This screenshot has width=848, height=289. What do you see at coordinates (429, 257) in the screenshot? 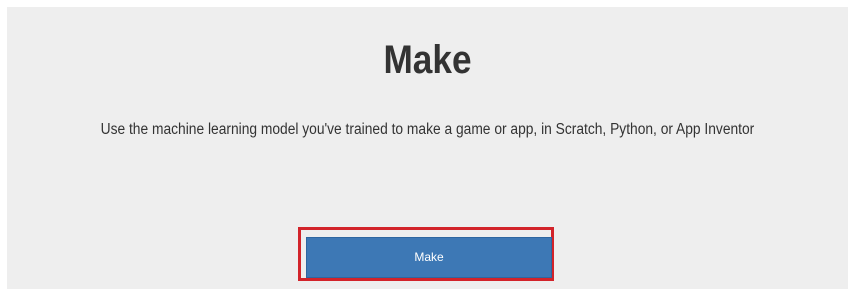
I see `make-button: Make` at bounding box center [429, 257].